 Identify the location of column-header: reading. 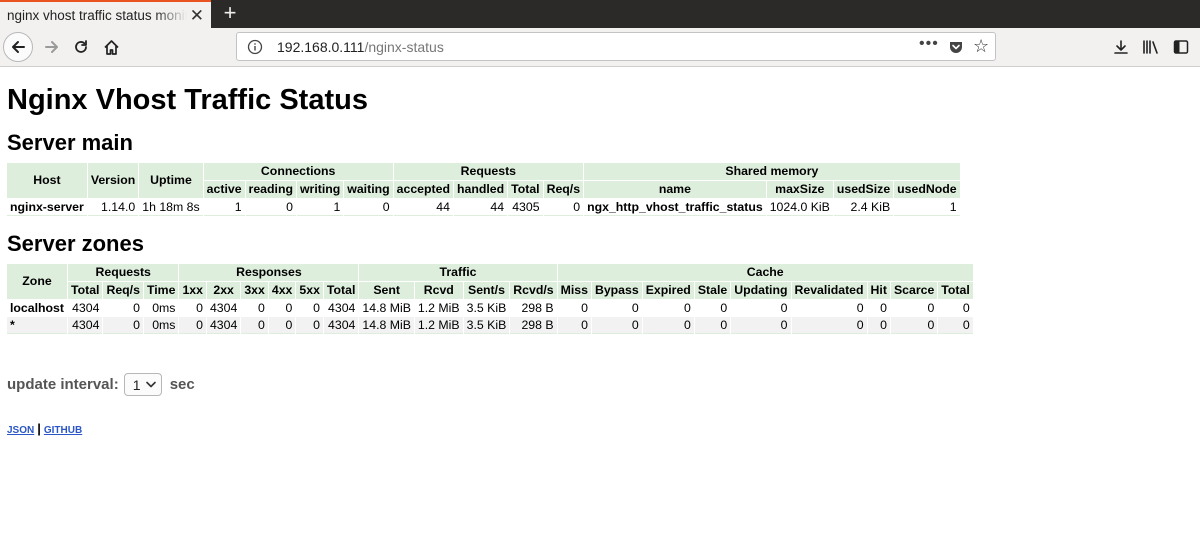
(270, 189).